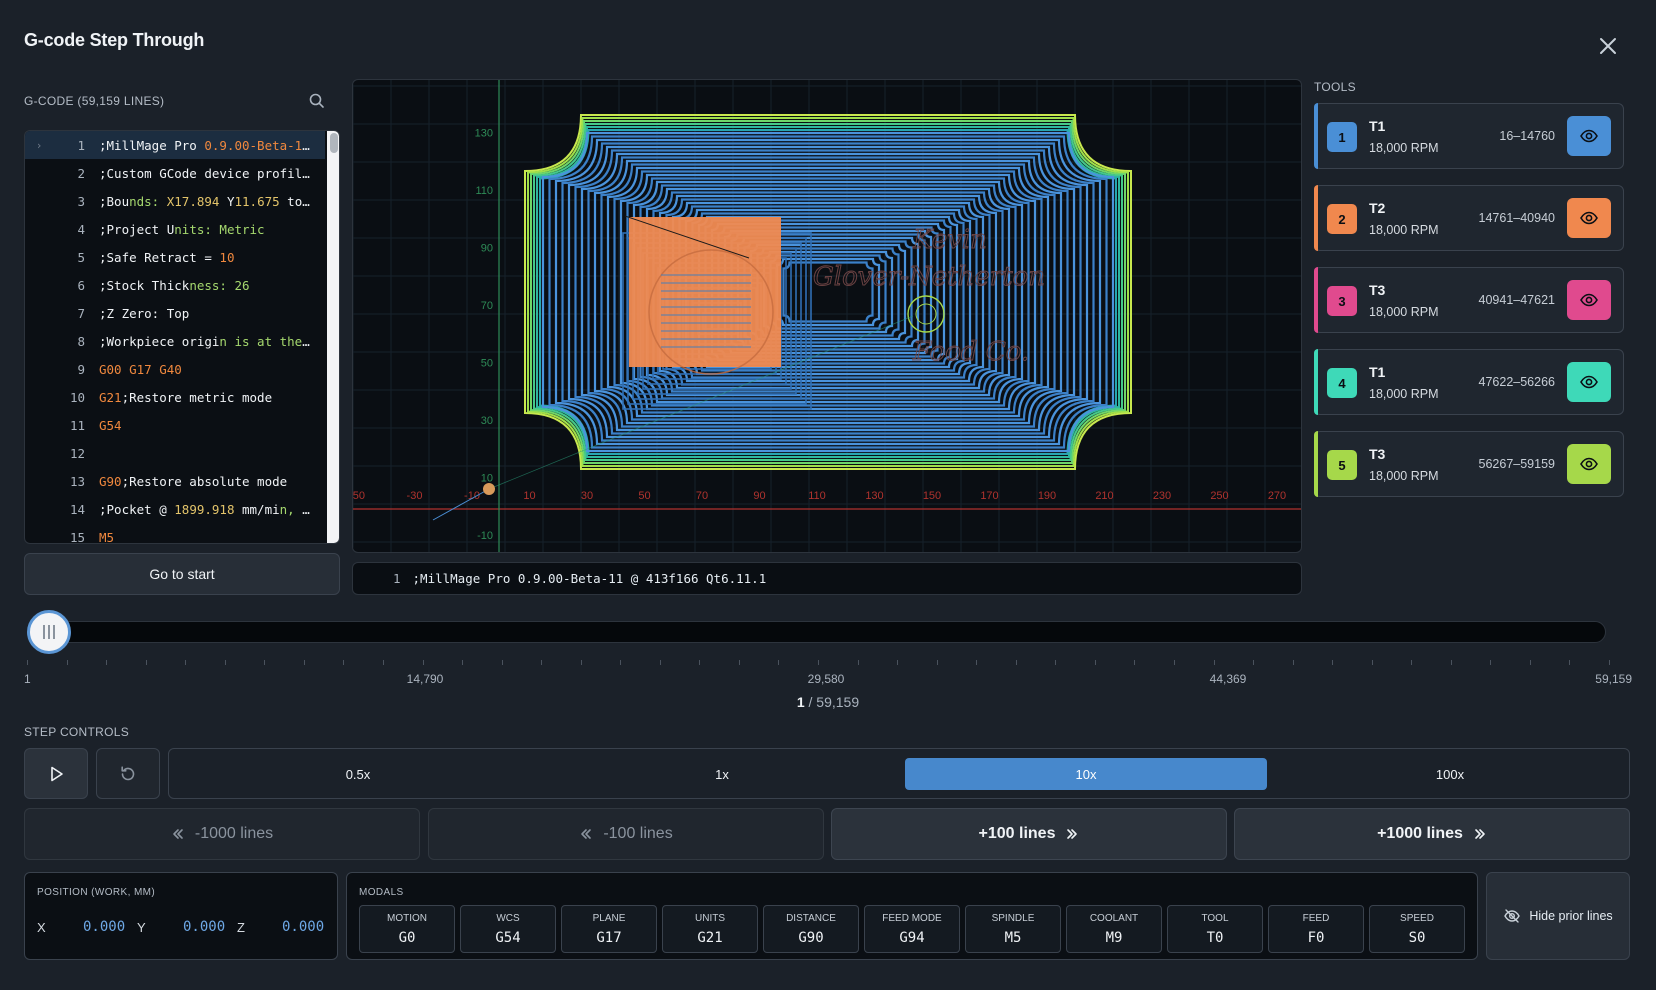 The height and width of the screenshot is (990, 1656). I want to click on slider-tick-label: 59,159, so click(1613, 679).